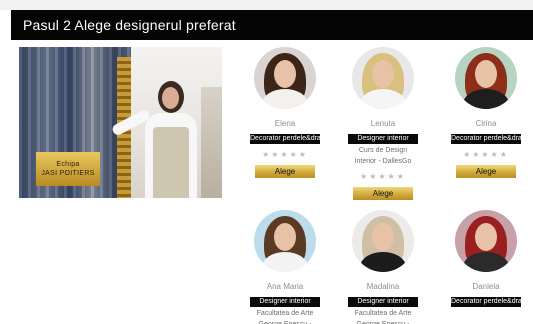  What do you see at coordinates (486, 123) in the screenshot?
I see `designer-name: Cirina` at bounding box center [486, 123].